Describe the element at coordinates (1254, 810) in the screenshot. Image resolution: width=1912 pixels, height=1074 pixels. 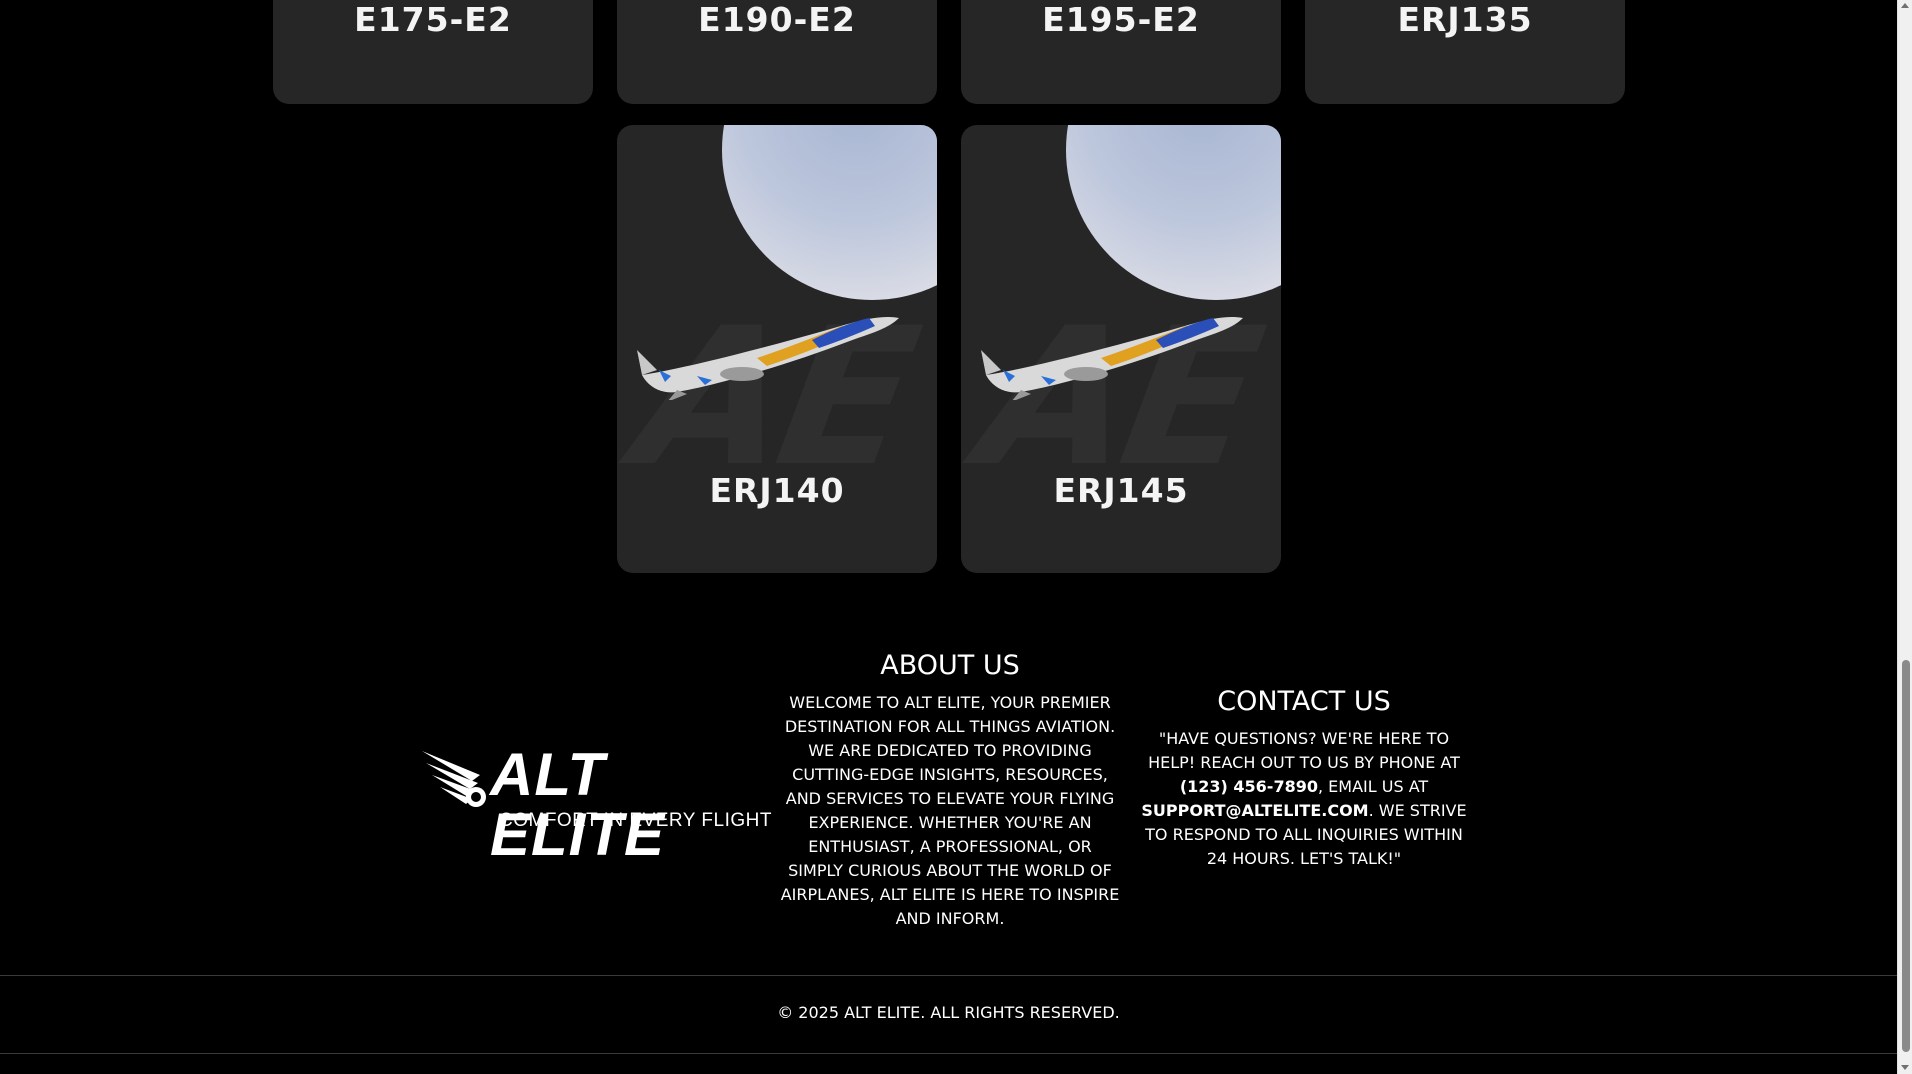
I see `contact-email: SUPPORT@ALTELITE.COM` at that location.